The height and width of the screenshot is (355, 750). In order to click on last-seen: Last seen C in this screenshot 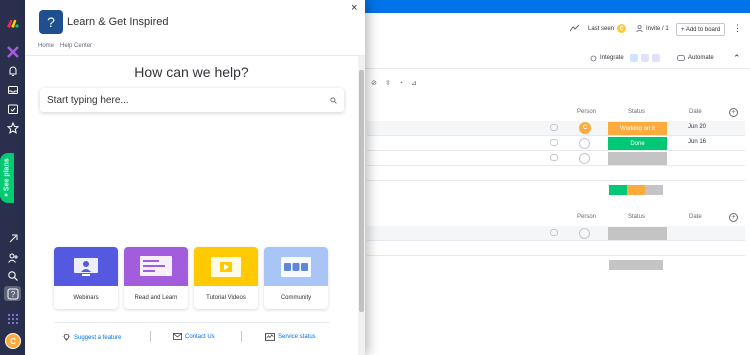, I will do `click(607, 28)`.